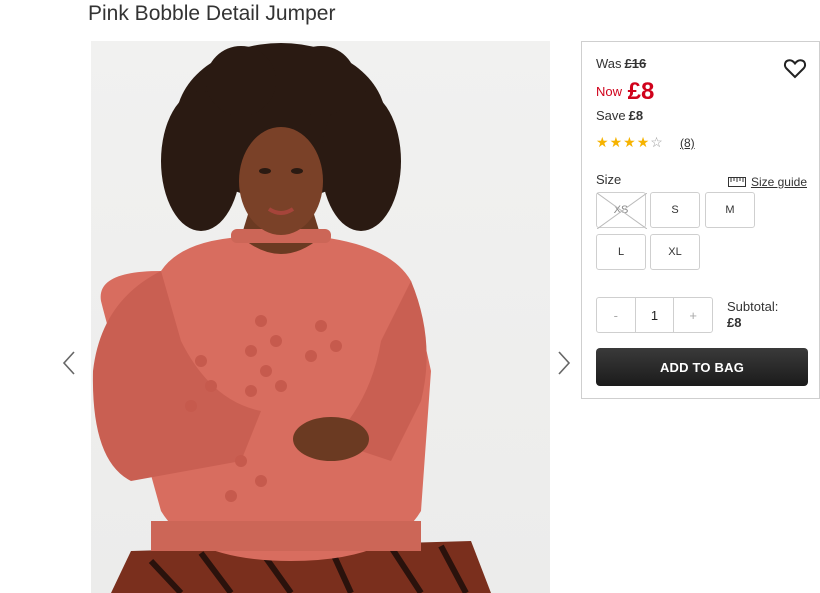 The width and height of the screenshot is (820, 593). Describe the element at coordinates (635, 63) in the screenshot. I see `was-price: £16` at that location.